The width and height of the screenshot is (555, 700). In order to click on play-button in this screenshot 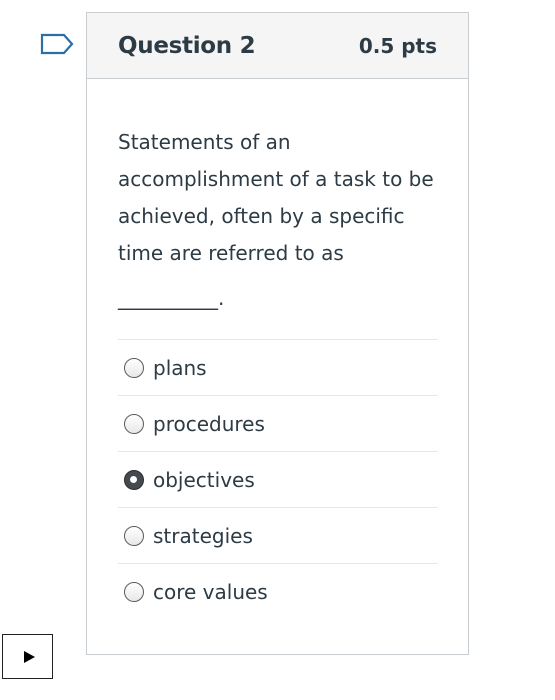, I will do `click(27, 656)`.